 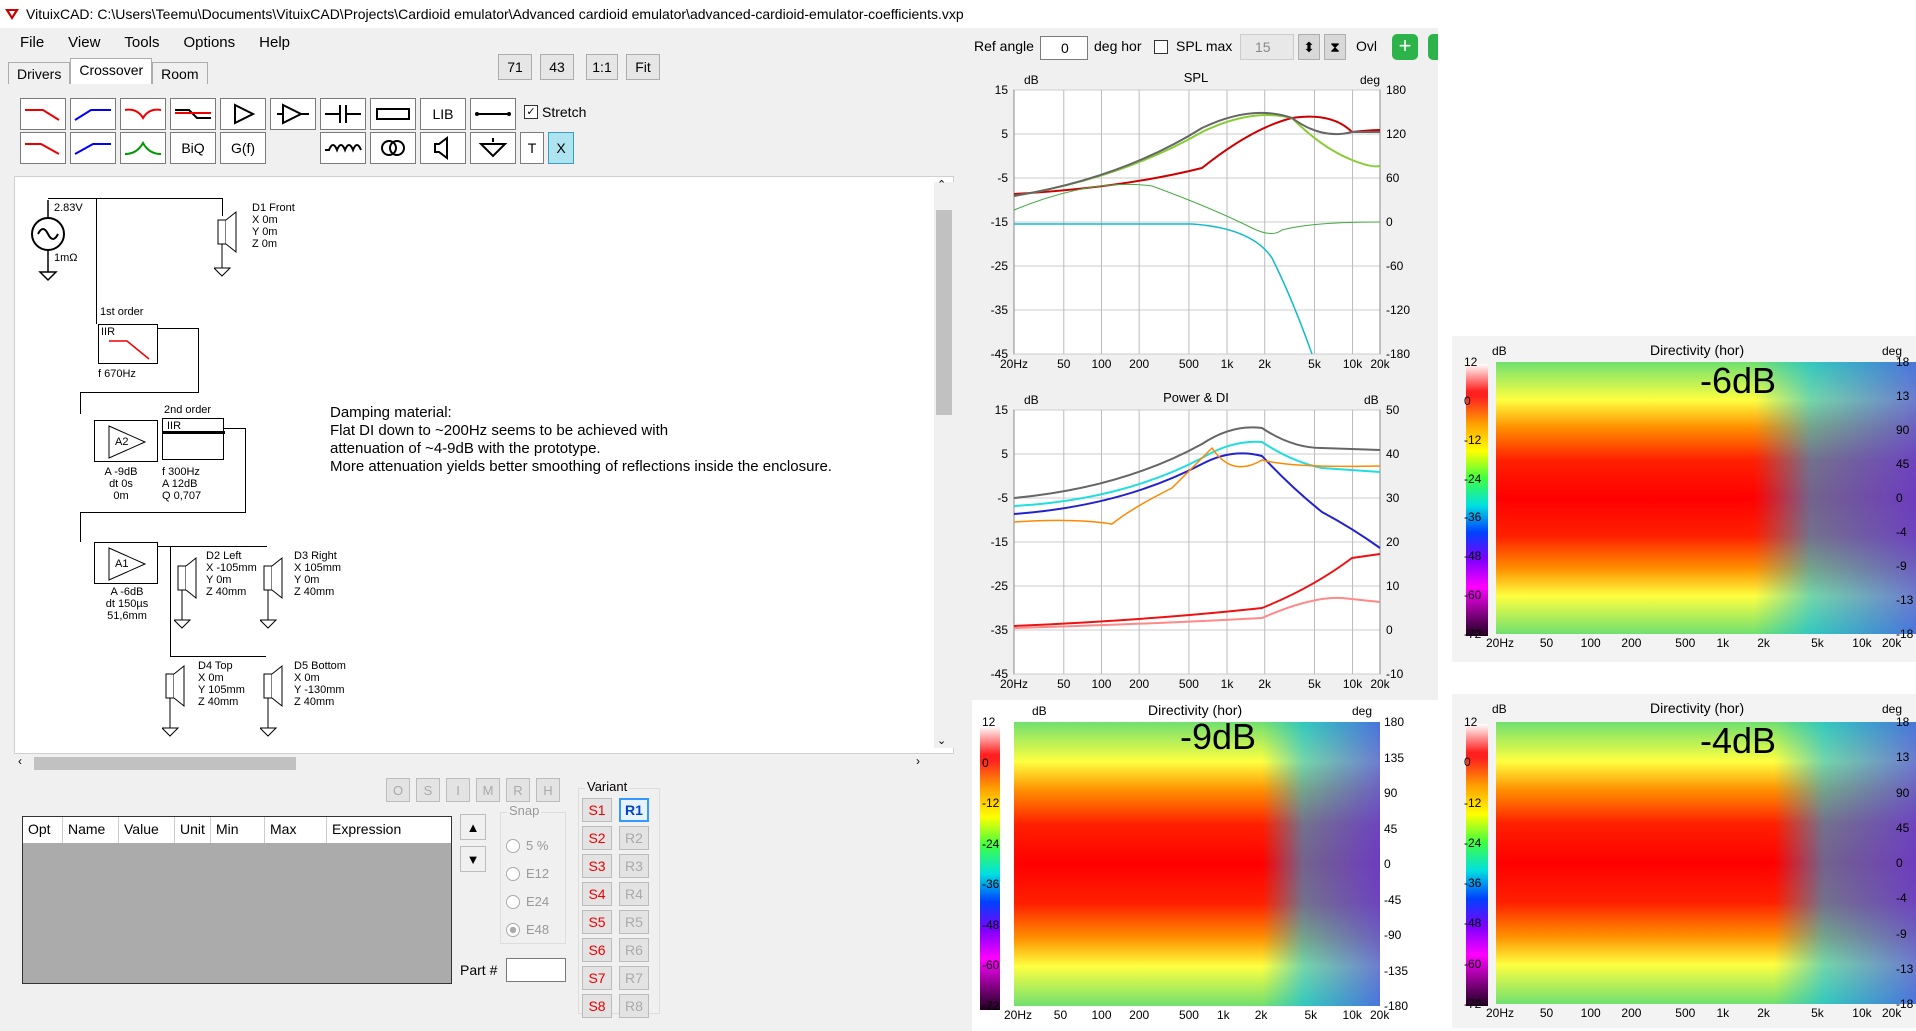 What do you see at coordinates (180, 73) in the screenshot?
I see `tab-room: Room` at bounding box center [180, 73].